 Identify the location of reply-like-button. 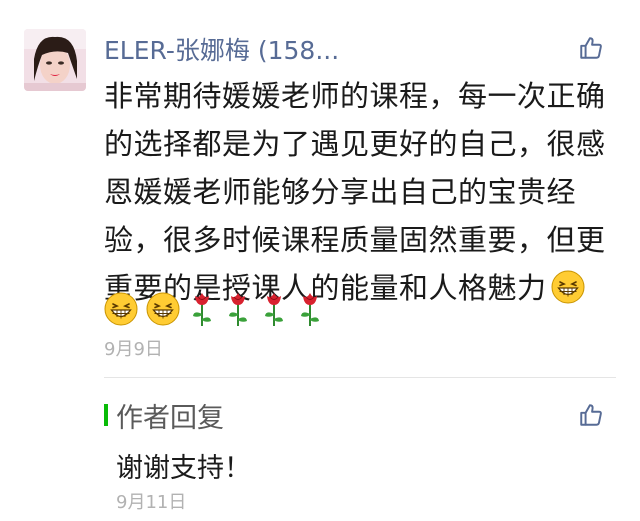
(591, 415).